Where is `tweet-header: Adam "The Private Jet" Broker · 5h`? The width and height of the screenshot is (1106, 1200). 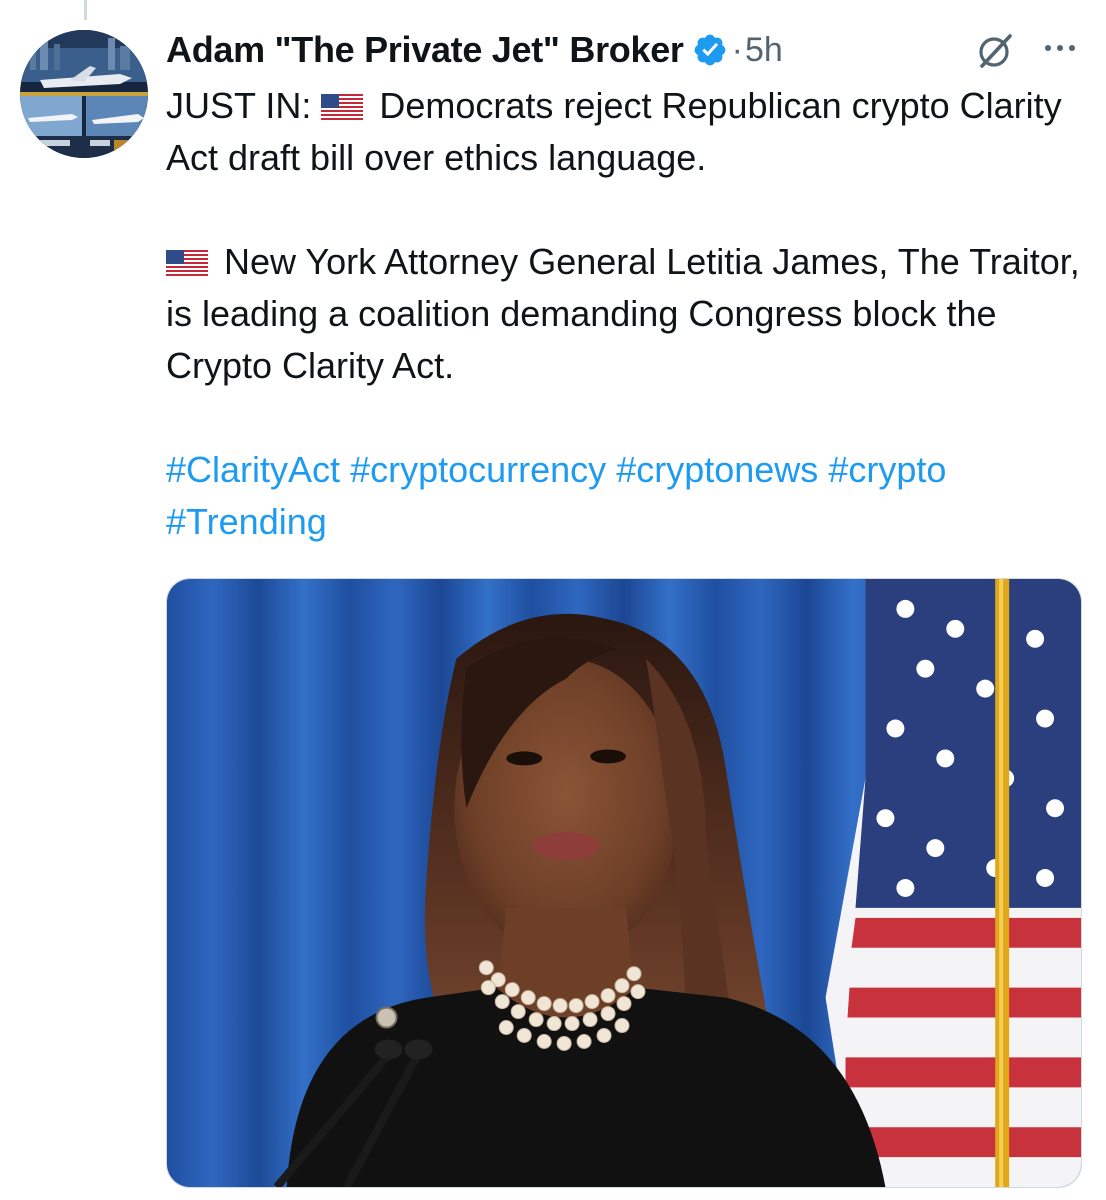 tweet-header: Adam "The Private Jet" Broker · 5h is located at coordinates (474, 50).